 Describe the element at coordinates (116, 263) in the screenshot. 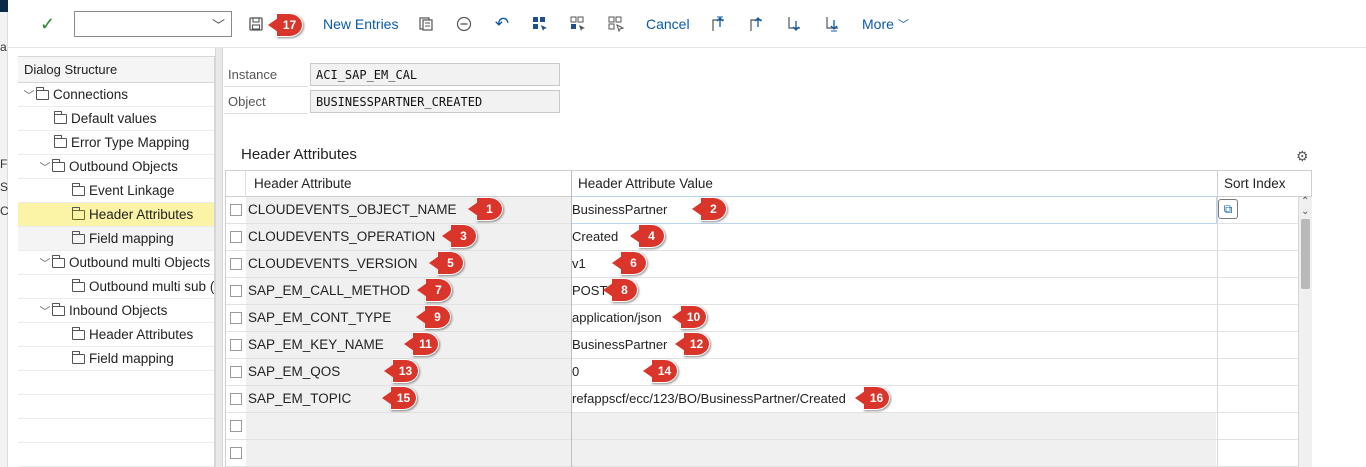

I see `tree-node-outbound-multi-objects: ﹀ Outbound multi Objects` at that location.